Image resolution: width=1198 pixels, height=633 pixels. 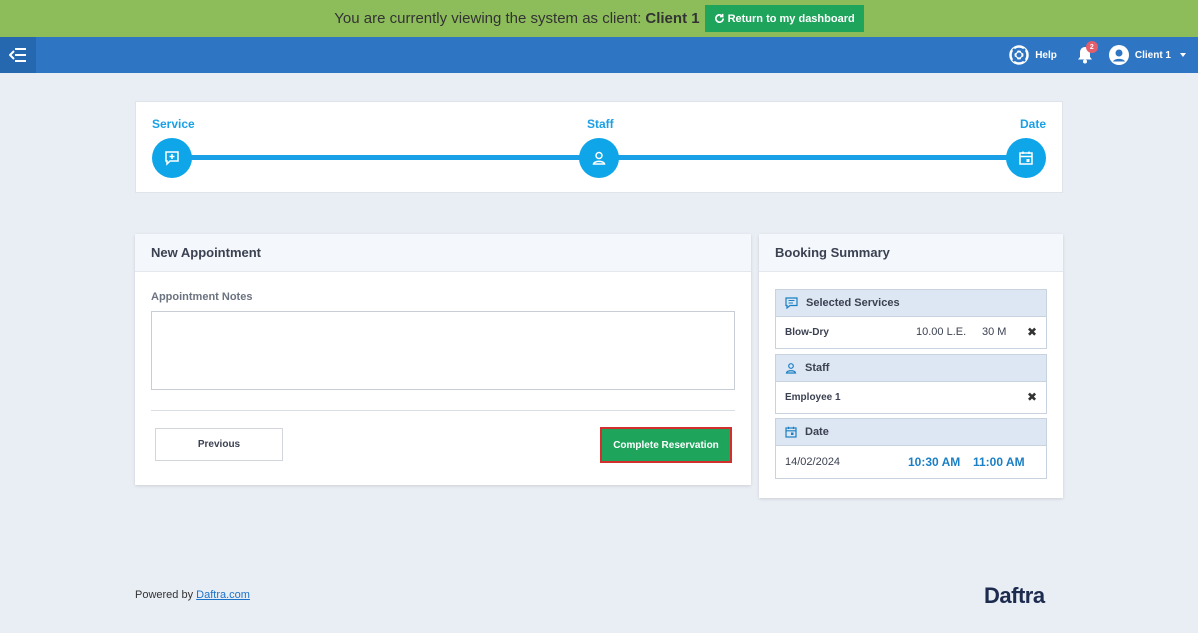 I want to click on selected-date: 14/02/2024, so click(x=813, y=462).